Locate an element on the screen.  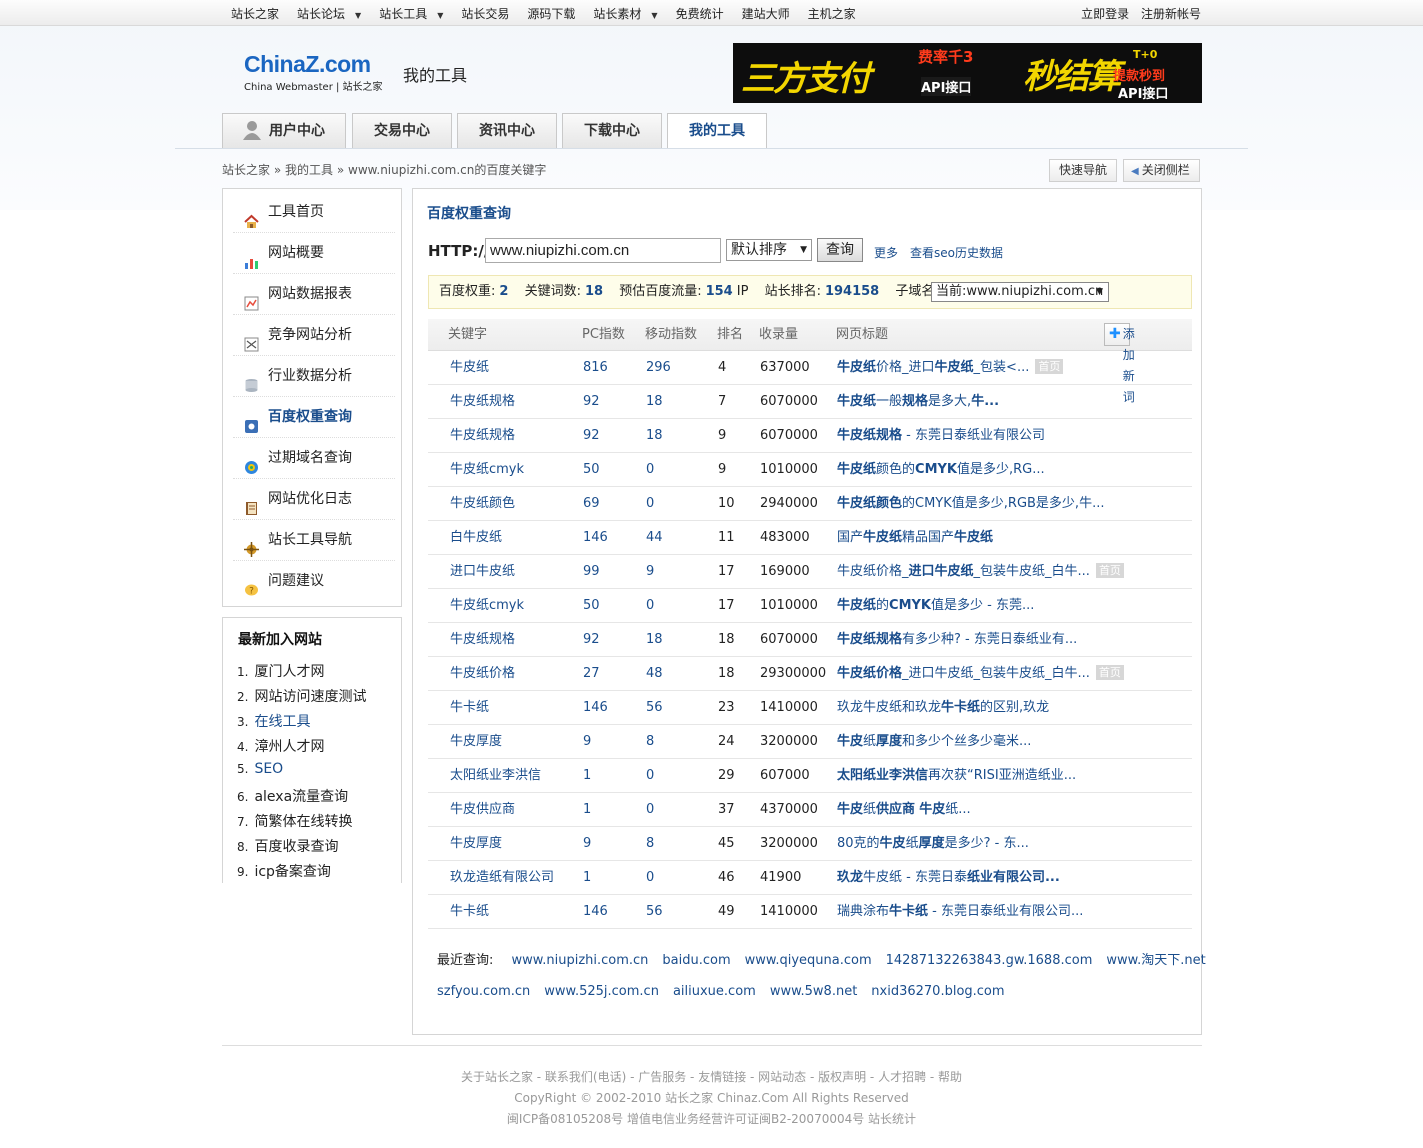
topnav-item: 免费统计 is located at coordinates (704, 13).